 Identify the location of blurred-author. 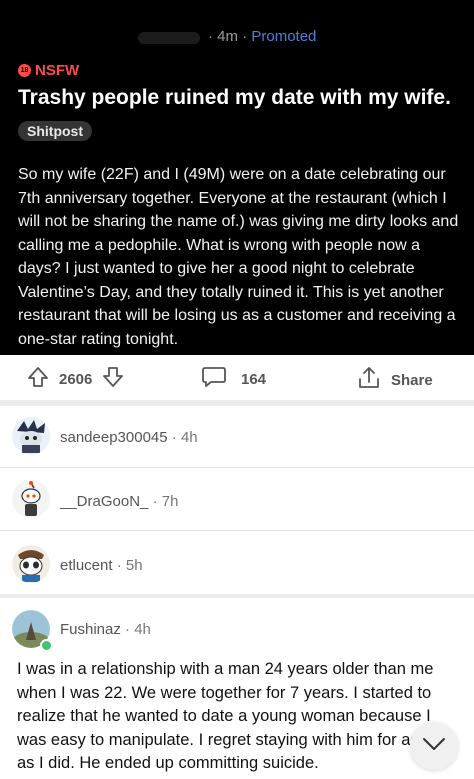
(169, 38).